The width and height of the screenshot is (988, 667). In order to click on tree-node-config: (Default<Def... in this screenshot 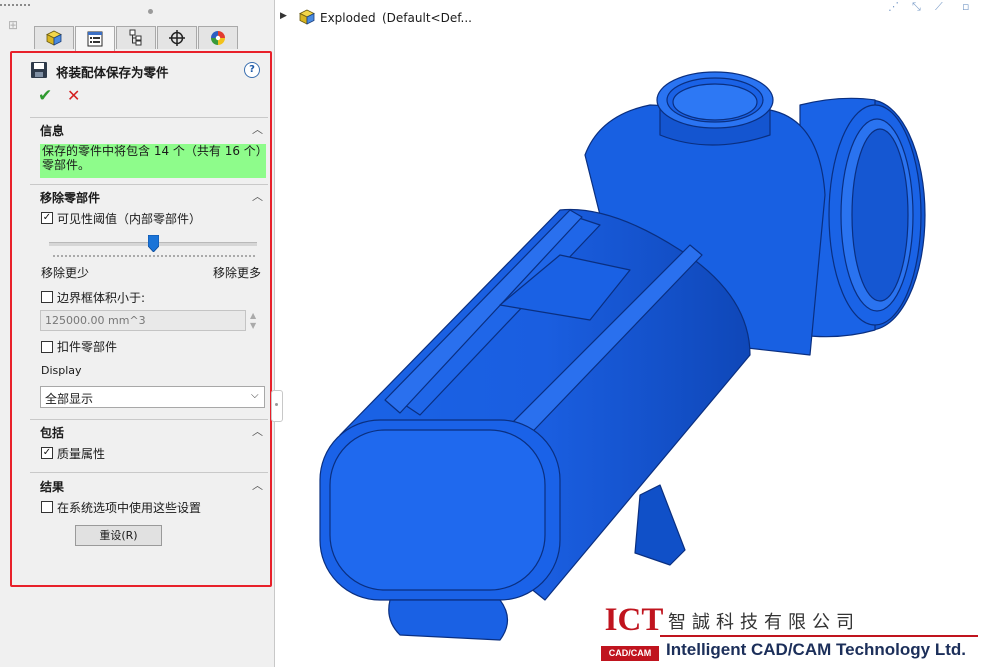, I will do `click(427, 18)`.